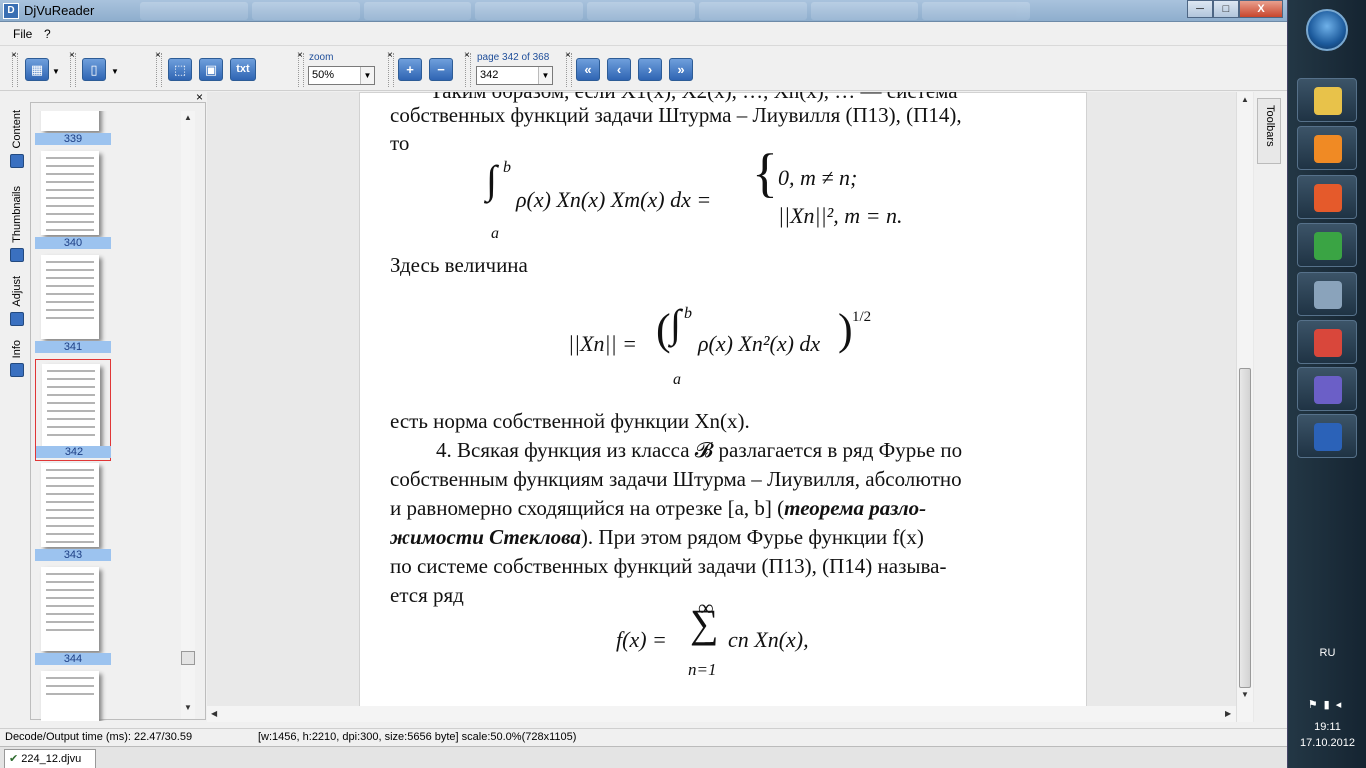  I want to click on horizontal-scrollbar: ◀ ▶, so click(722, 714).